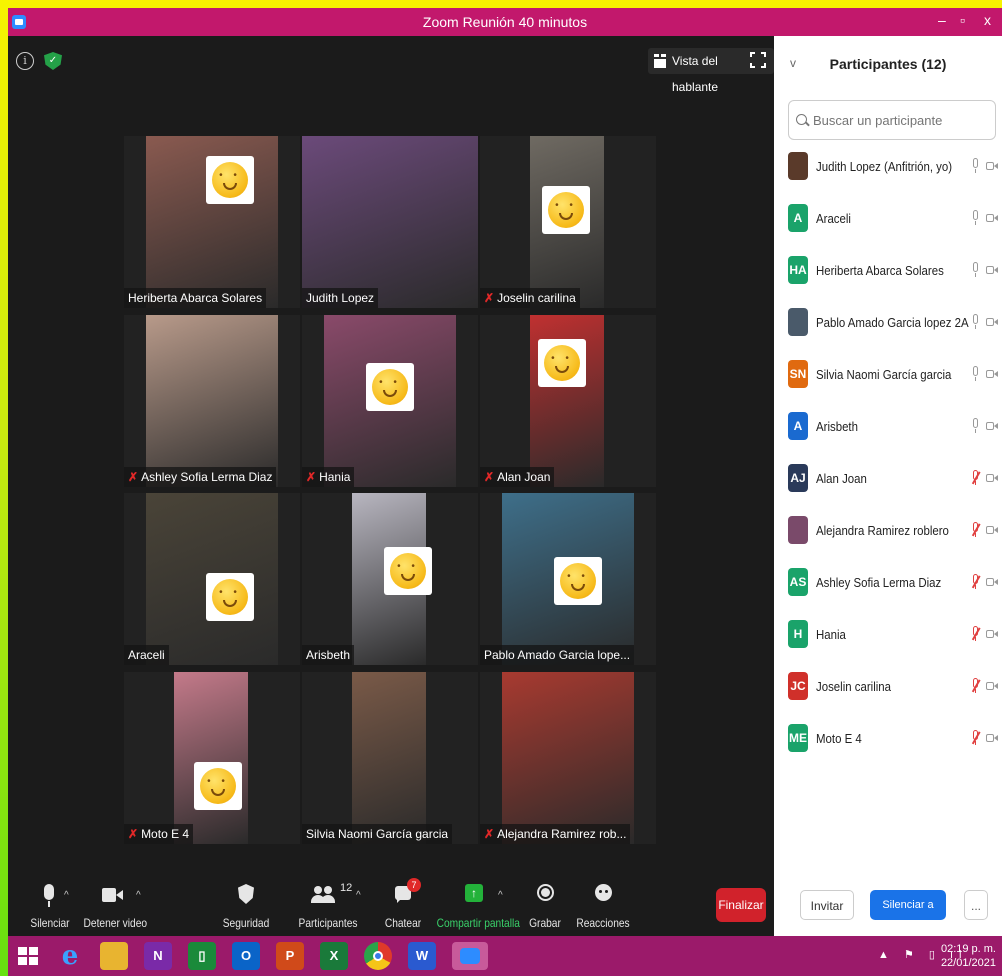 The height and width of the screenshot is (976, 1002). I want to click on participants-caret: ^, so click(358, 895).